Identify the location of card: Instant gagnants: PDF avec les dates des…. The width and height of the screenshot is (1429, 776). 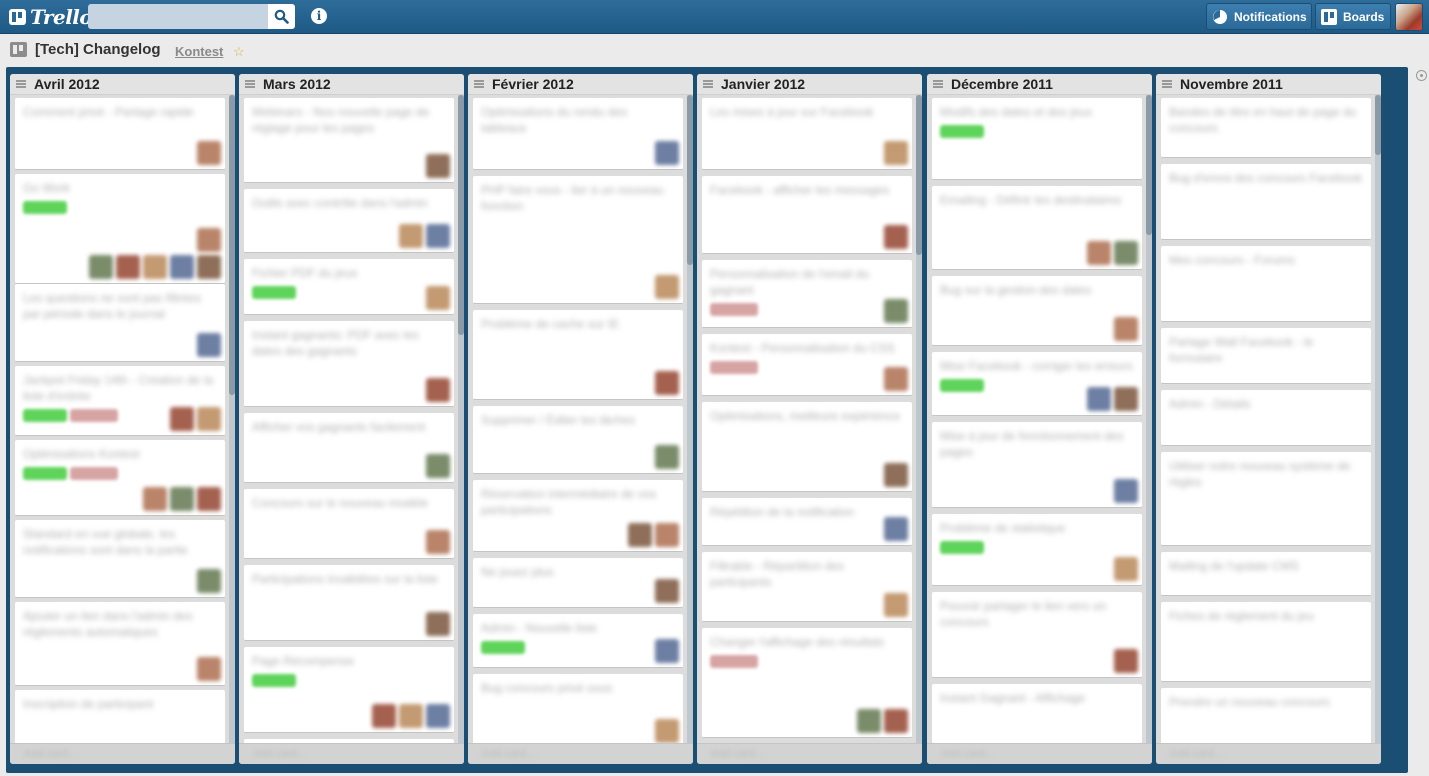
(349, 364).